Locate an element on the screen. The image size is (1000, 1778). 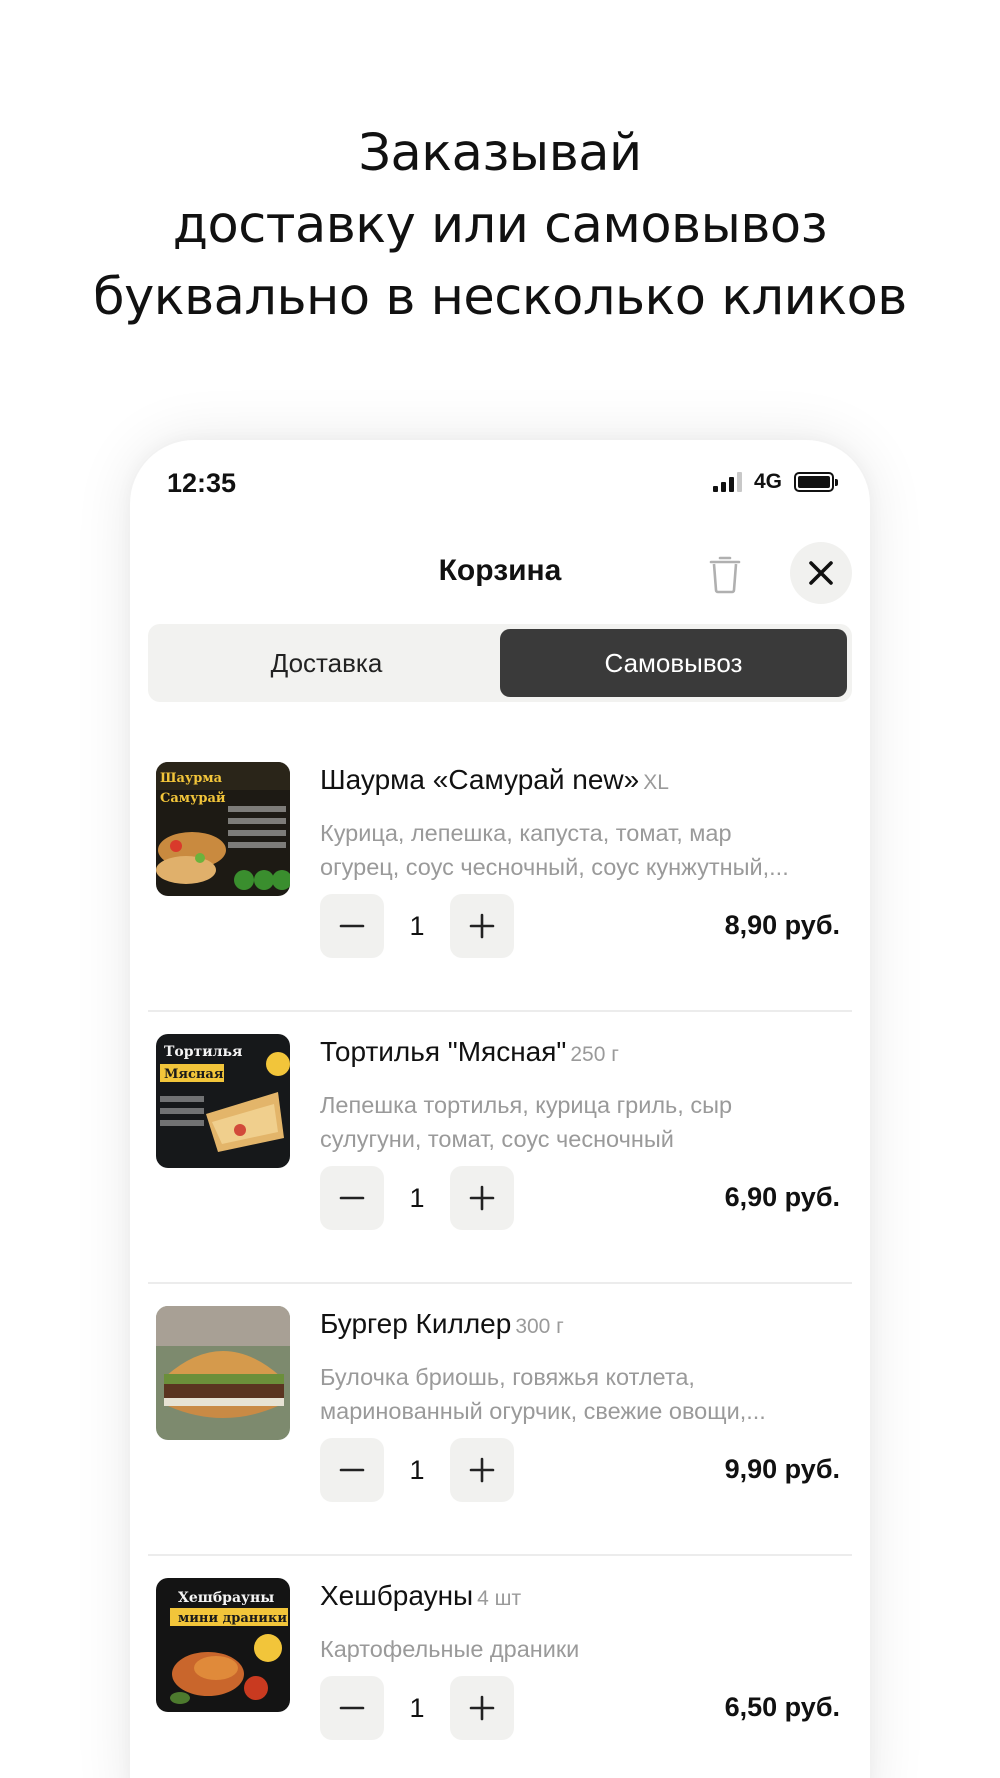
delivery-mode-switch: Доставка Самовывоз is located at coordinates (500, 663).